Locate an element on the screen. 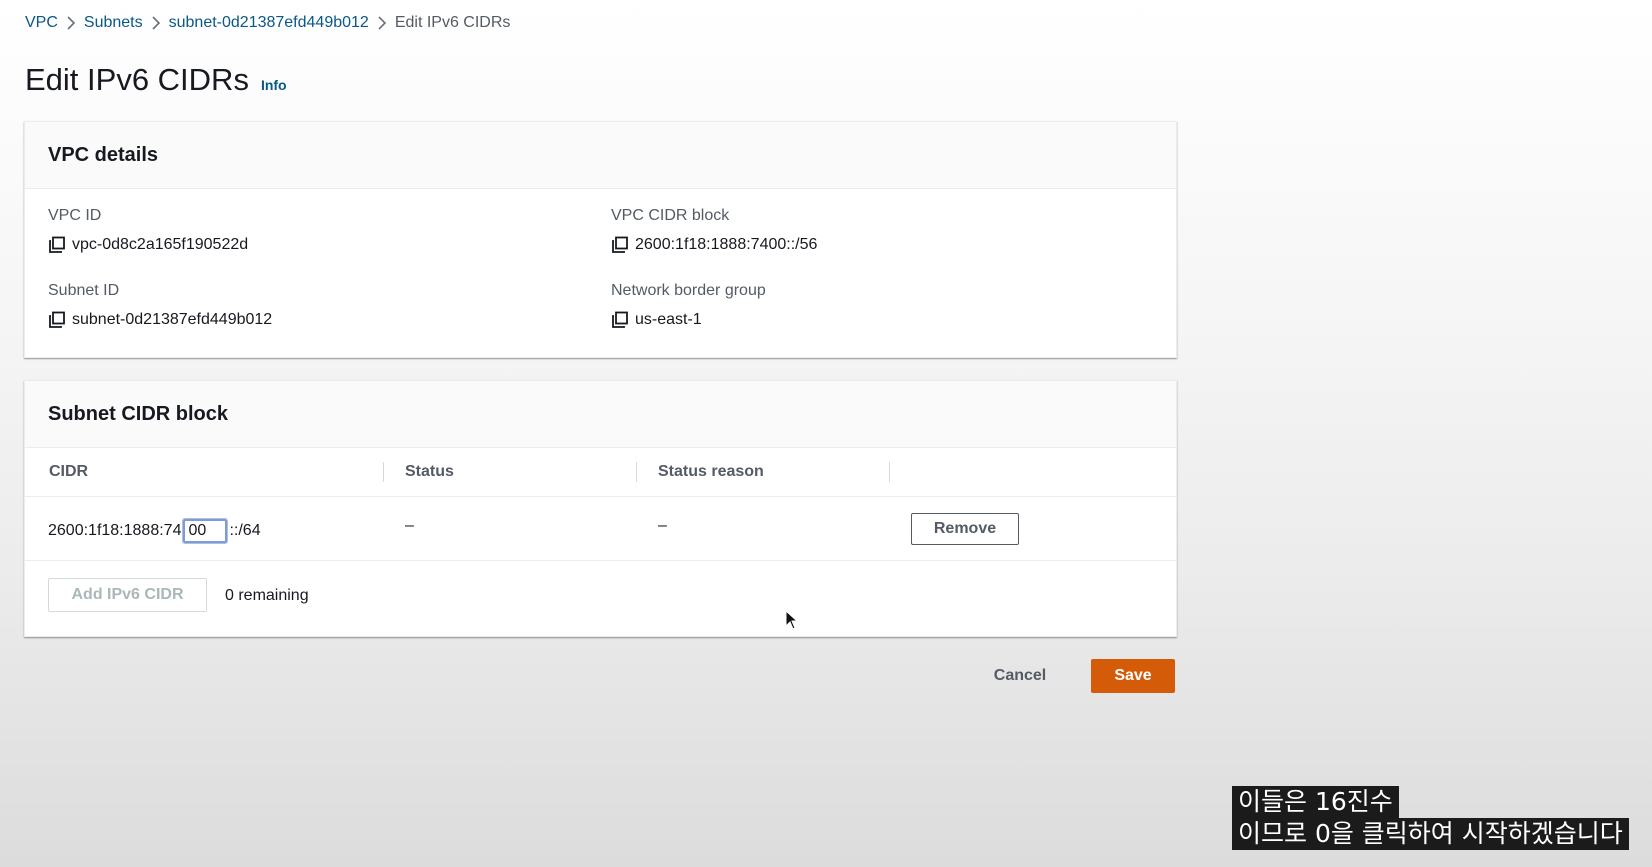  subnet-id-value: subnet-0d21387efd449b012 is located at coordinates (172, 319).